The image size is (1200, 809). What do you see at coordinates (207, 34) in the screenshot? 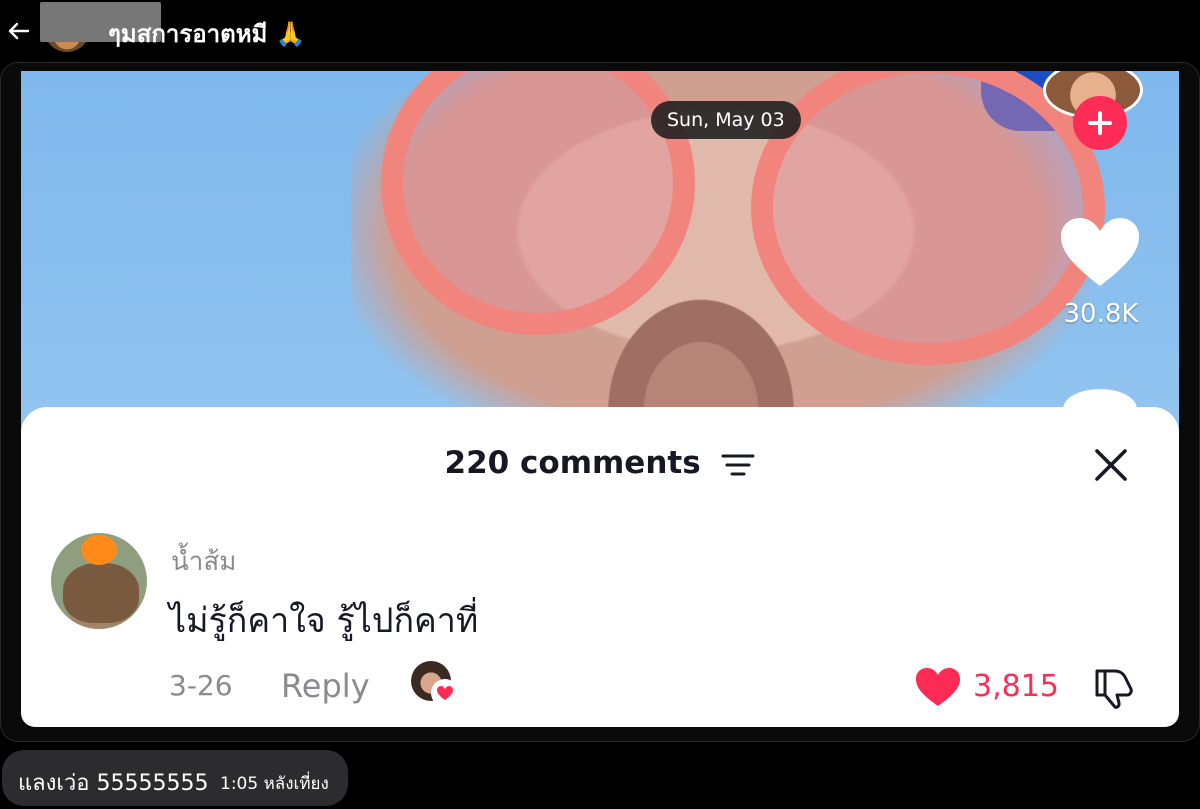
I see `chat-title: ๆมสการอาตหมี 🙏` at bounding box center [207, 34].